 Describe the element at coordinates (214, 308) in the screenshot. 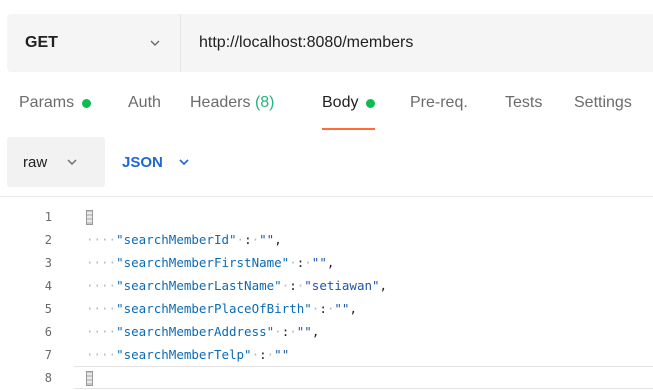

I see `json-key: "searchMemberPlaceOfBirth"` at that location.